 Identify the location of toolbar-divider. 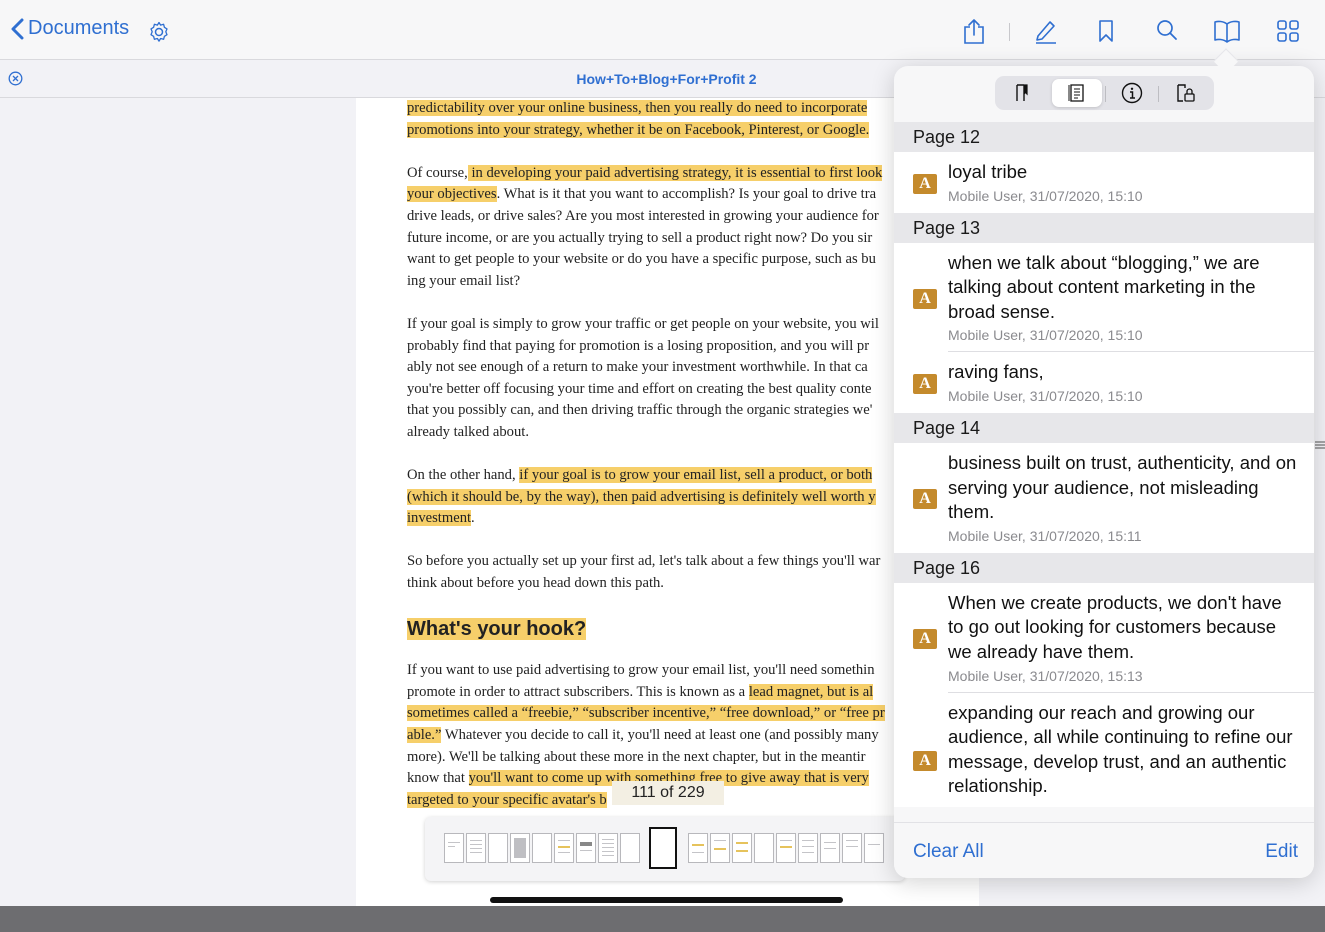
(1009, 32).